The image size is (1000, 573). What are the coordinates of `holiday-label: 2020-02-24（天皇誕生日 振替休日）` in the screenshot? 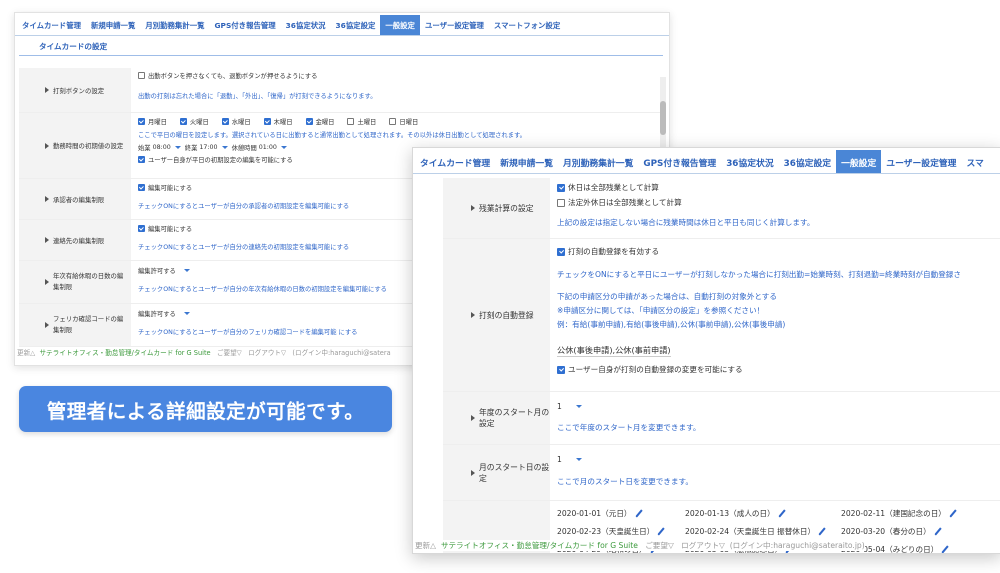 It's located at (750, 531).